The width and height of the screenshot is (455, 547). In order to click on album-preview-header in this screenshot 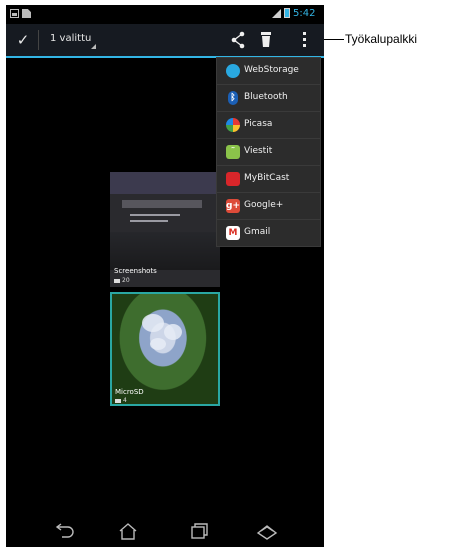, I will do `click(165, 183)`.